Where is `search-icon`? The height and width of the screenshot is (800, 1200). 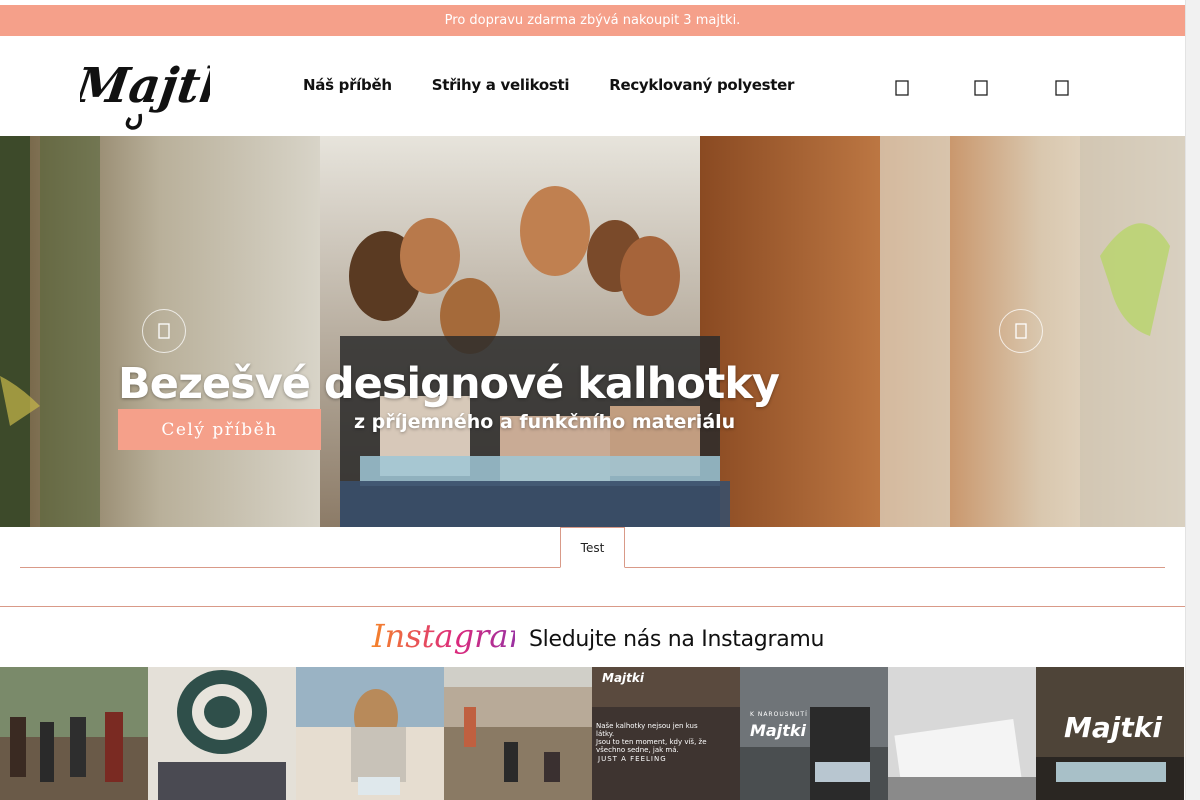
search-icon is located at coordinates (902, 88).